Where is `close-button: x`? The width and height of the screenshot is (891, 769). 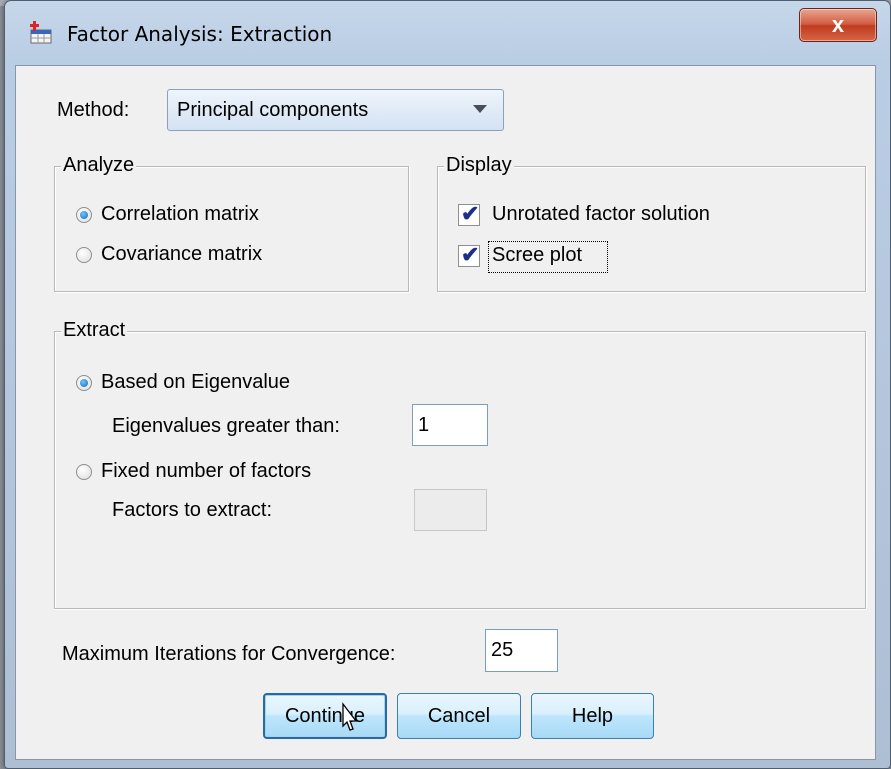 close-button: x is located at coordinates (838, 25).